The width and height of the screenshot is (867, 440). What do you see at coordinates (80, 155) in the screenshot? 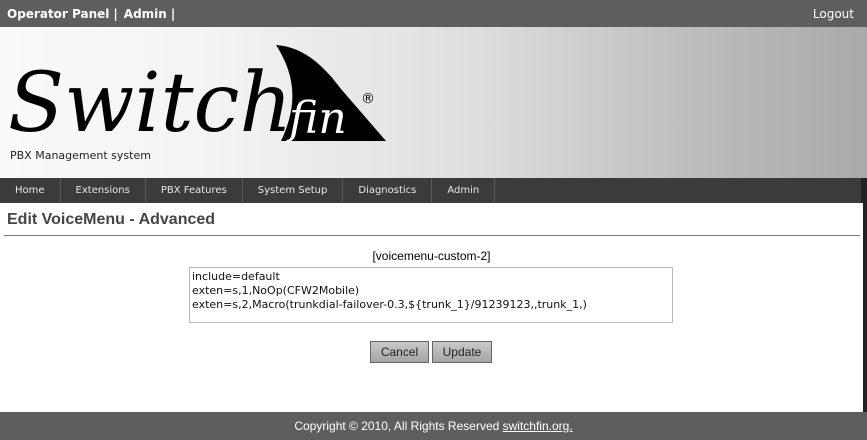
I see `tagline: PBX Management system` at bounding box center [80, 155].